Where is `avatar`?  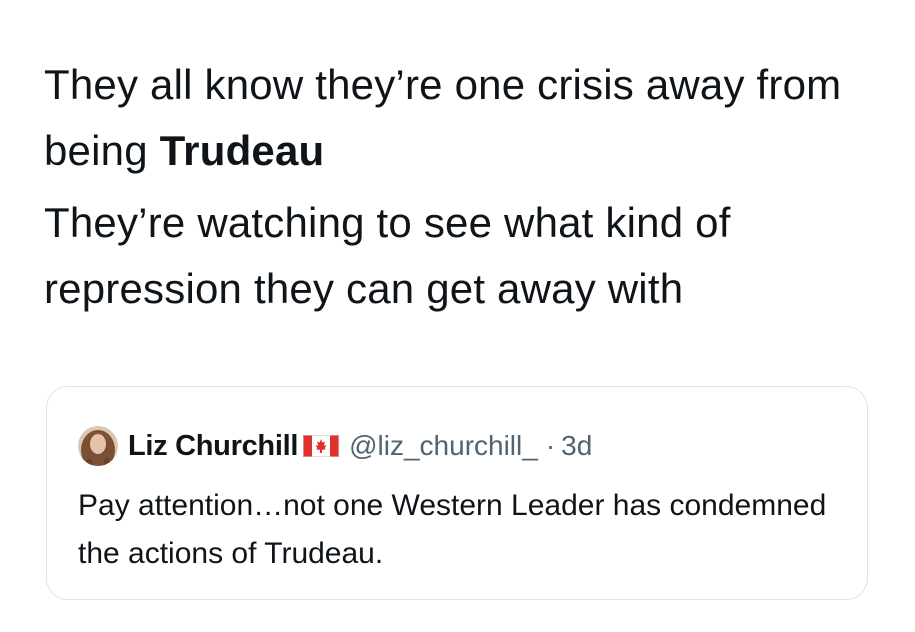 avatar is located at coordinates (98, 446).